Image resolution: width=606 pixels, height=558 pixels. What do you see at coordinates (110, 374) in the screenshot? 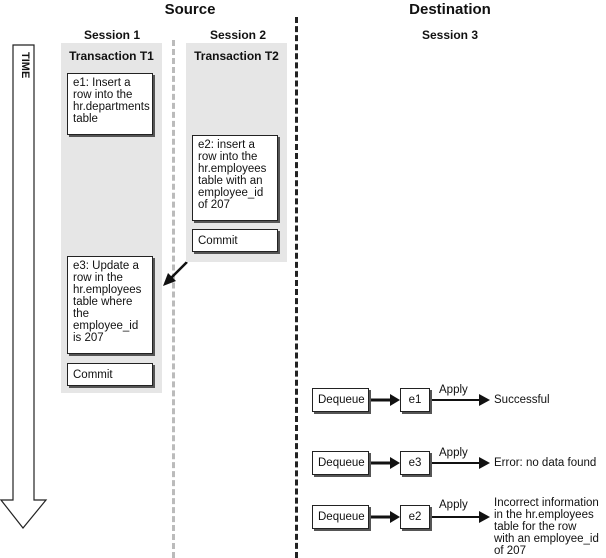
I see `t1-commit-box: Commit` at bounding box center [110, 374].